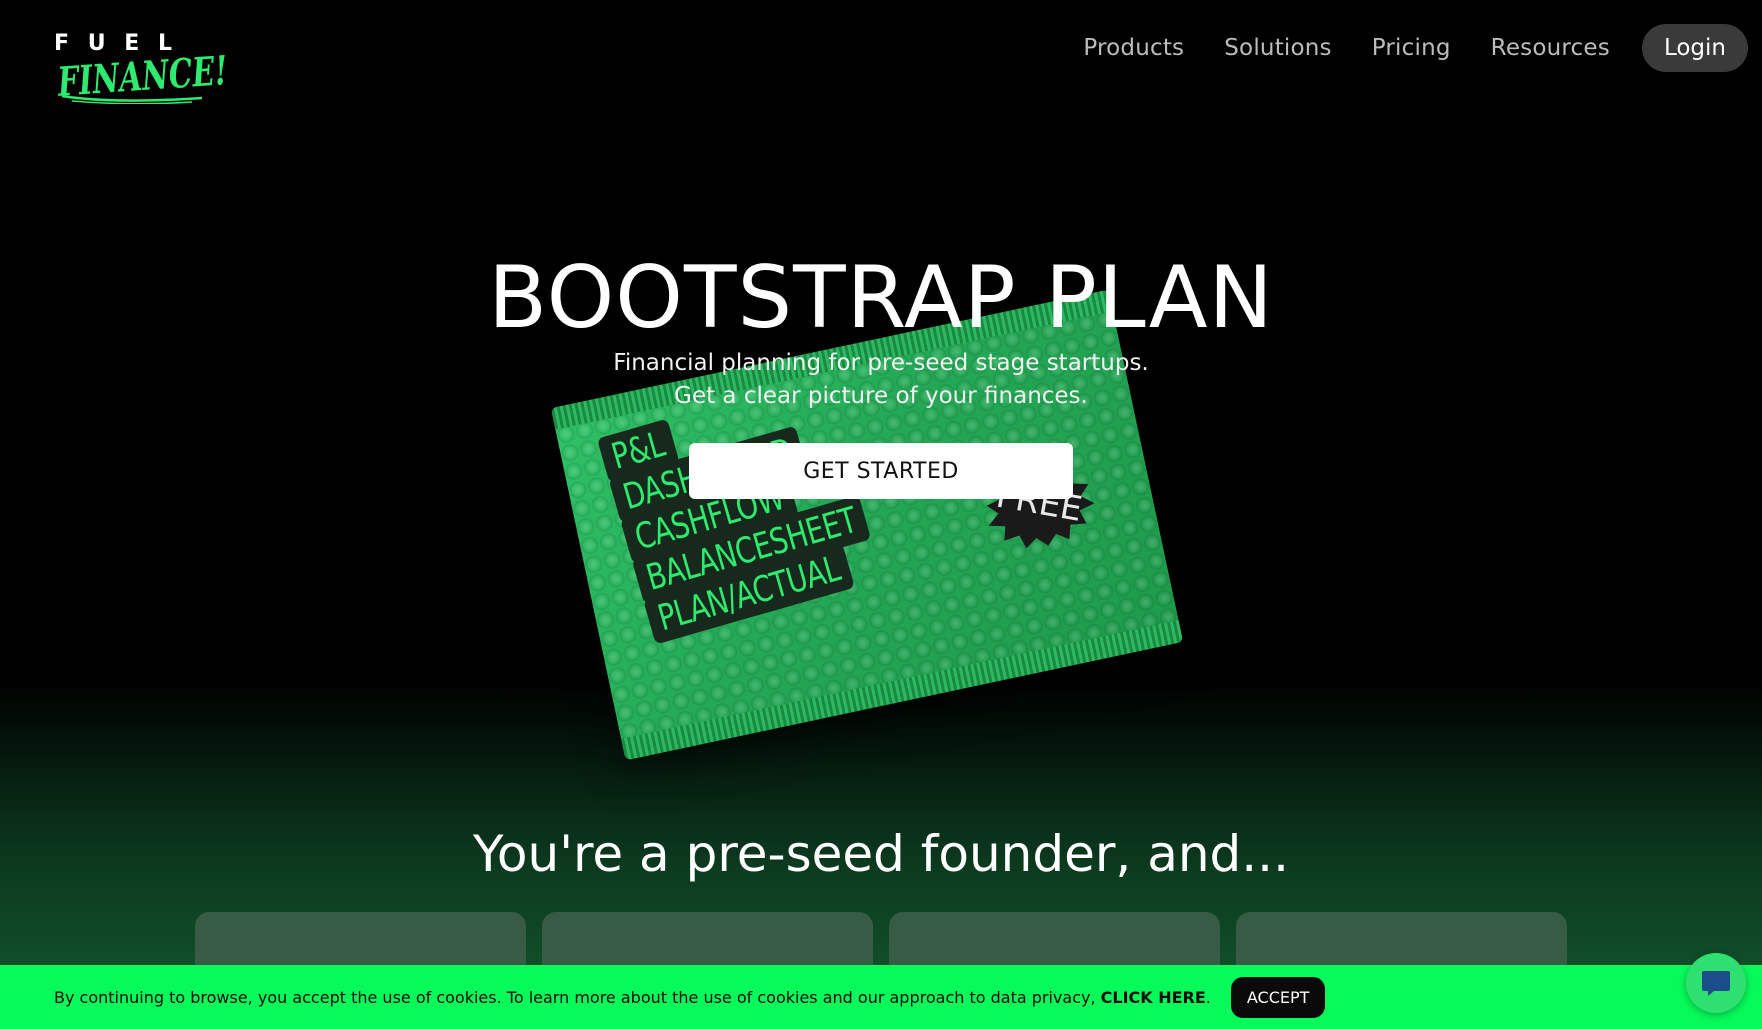  I want to click on fuel-finance-logo: FUEL FINANCE!, so click(145, 68).